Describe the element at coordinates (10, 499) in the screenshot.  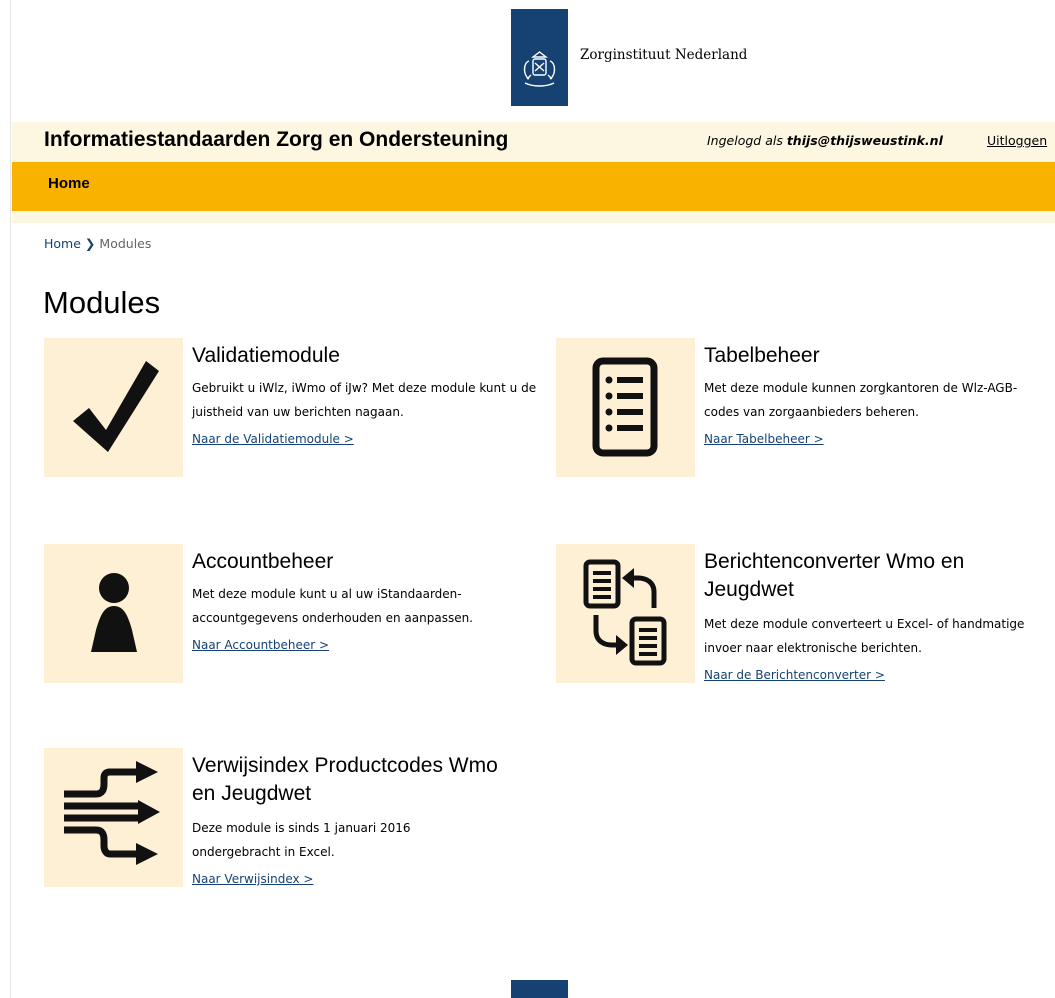
I see `page-left-border` at that location.